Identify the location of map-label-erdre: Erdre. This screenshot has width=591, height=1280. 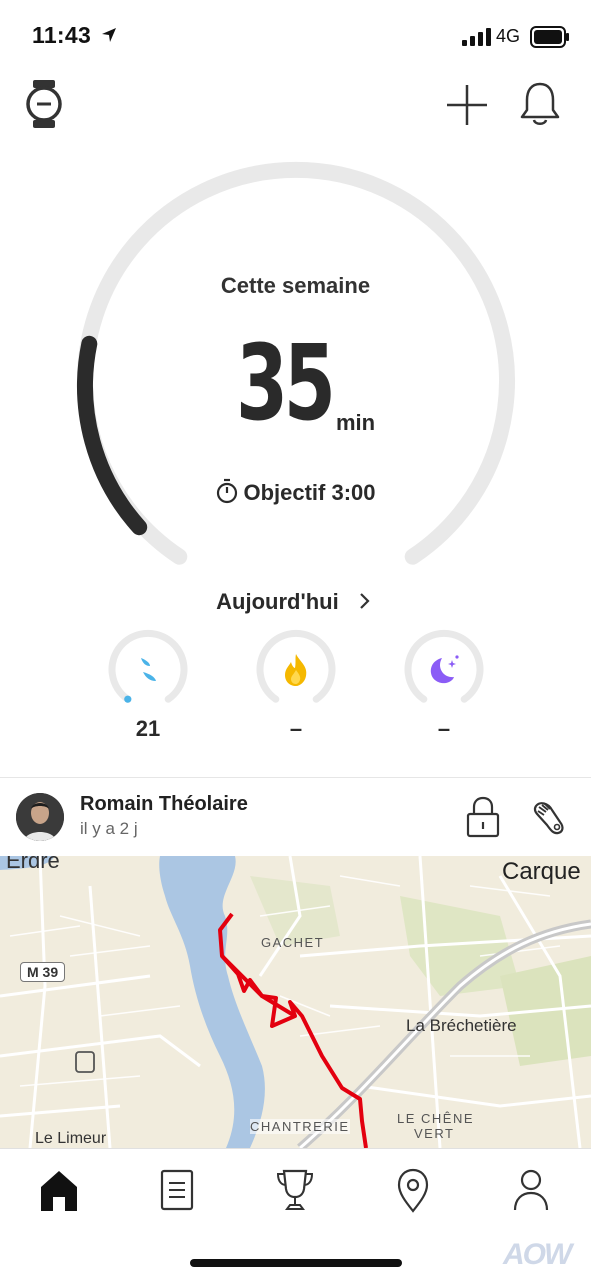
(33, 864).